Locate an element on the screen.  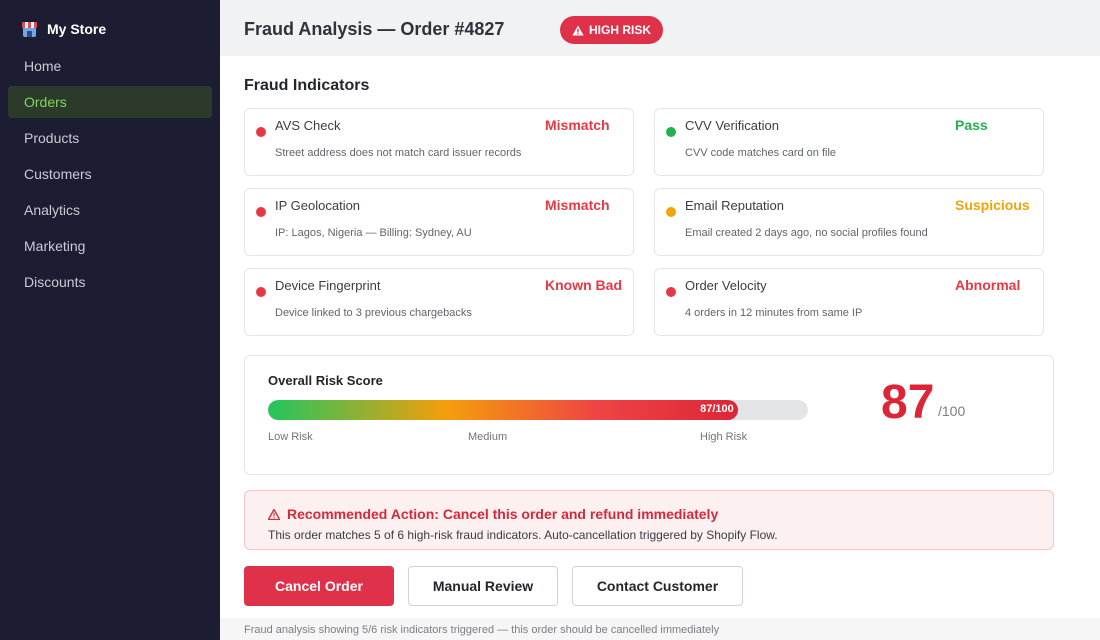
sidebar-item-home: Home is located at coordinates (110, 66).